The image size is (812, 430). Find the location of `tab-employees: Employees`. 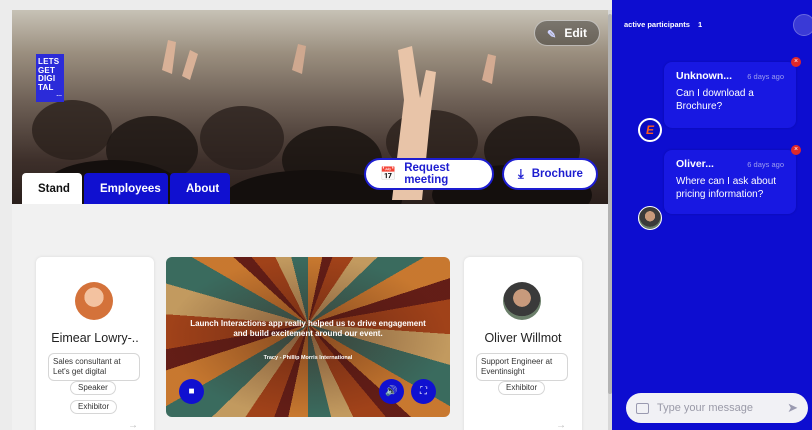

tab-employees: Employees is located at coordinates (126, 188).